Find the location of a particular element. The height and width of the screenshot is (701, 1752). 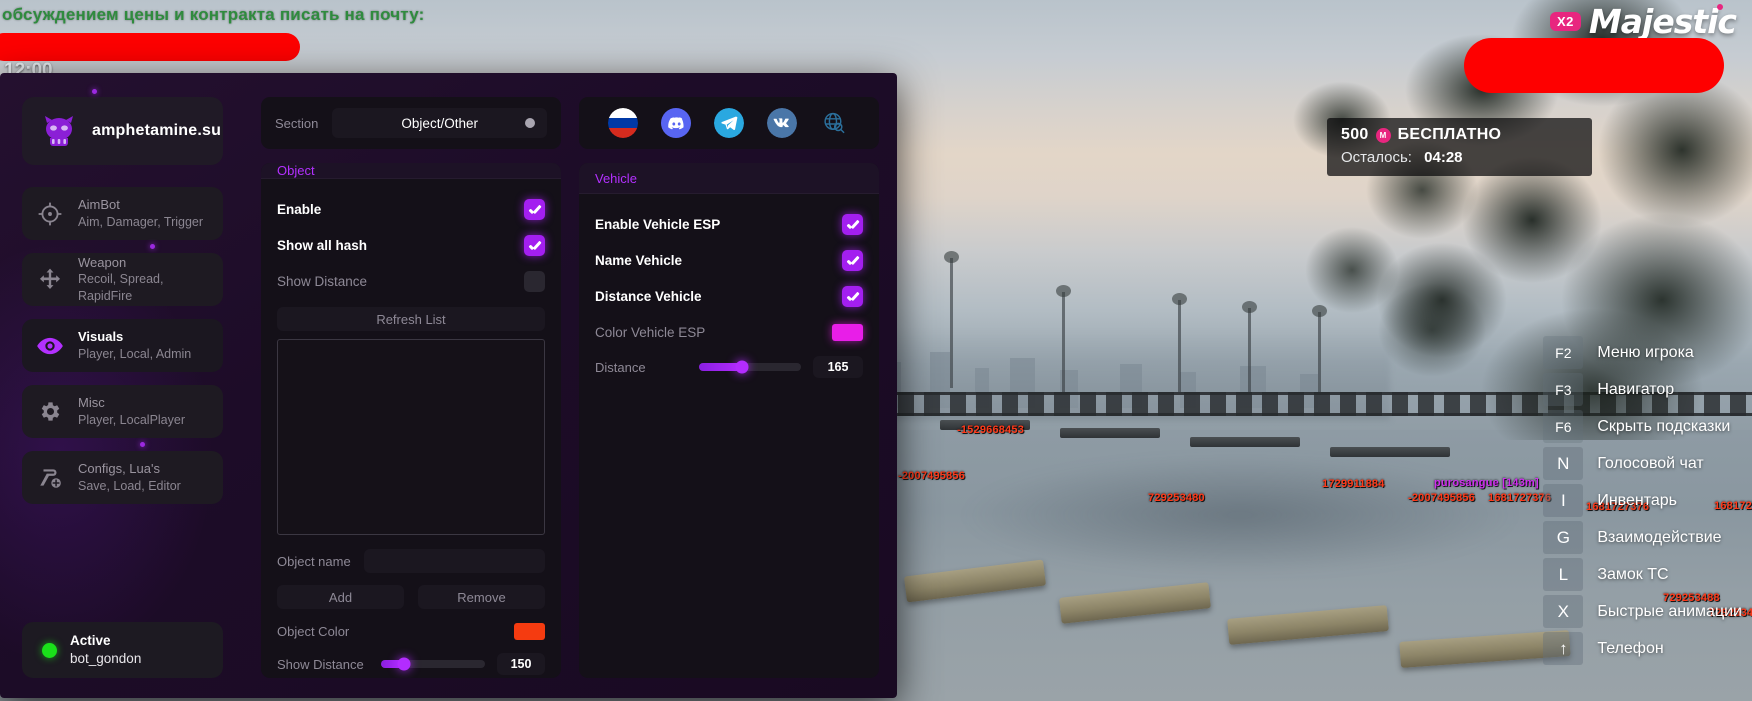

esp-marker: -1529668453 is located at coordinates (991, 430).